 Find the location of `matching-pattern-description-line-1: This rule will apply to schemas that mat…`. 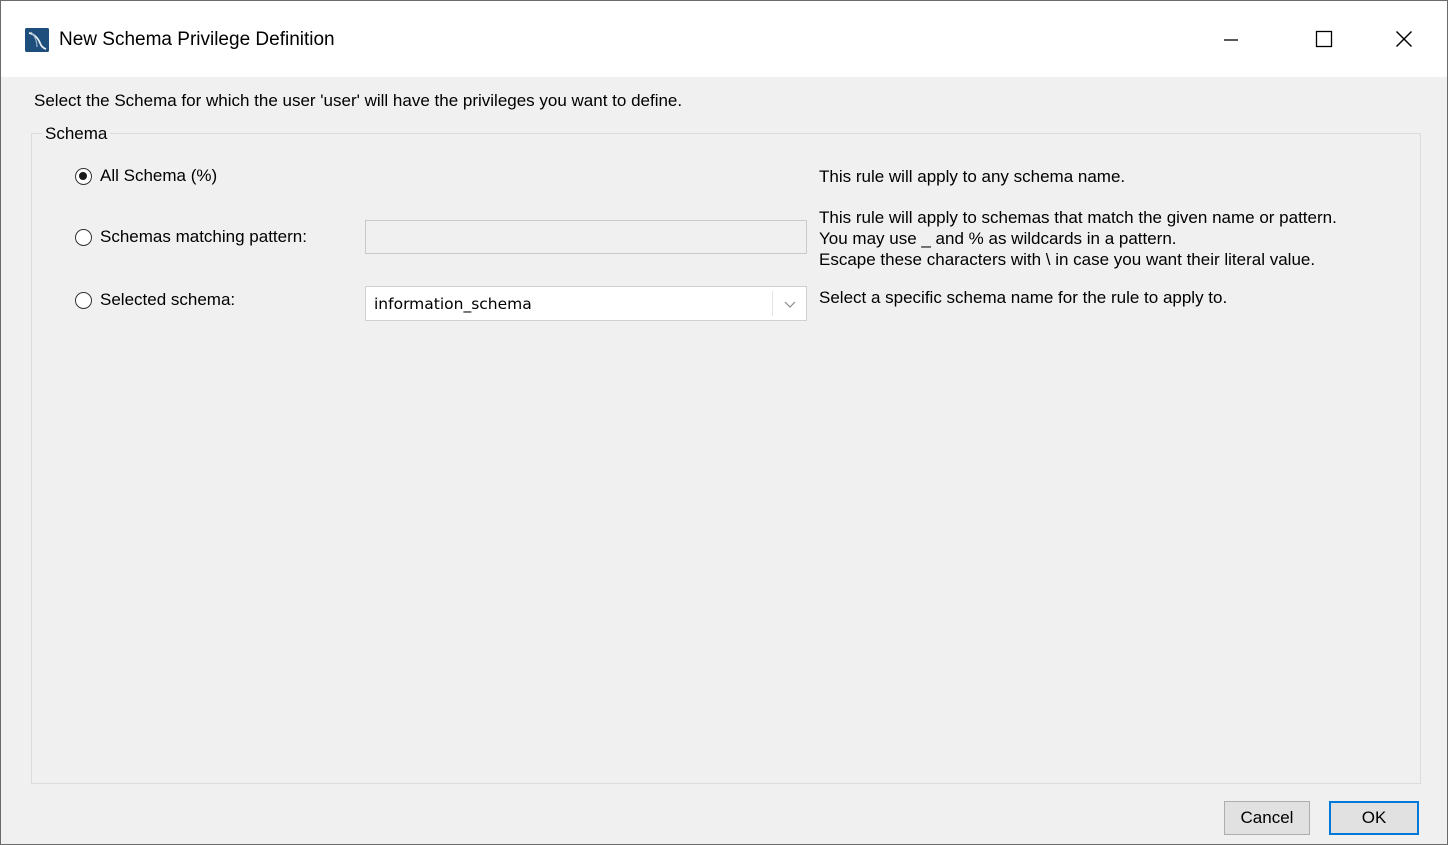

matching-pattern-description-line-1: This rule will apply to schemas that mat… is located at coordinates (1078, 217).